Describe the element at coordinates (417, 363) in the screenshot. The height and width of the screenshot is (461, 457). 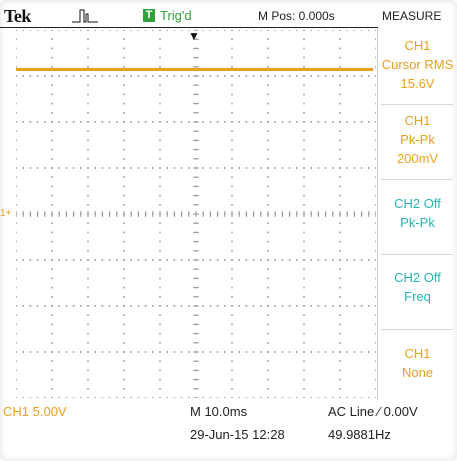
I see `measure-slot-5: CH1 None` at that location.